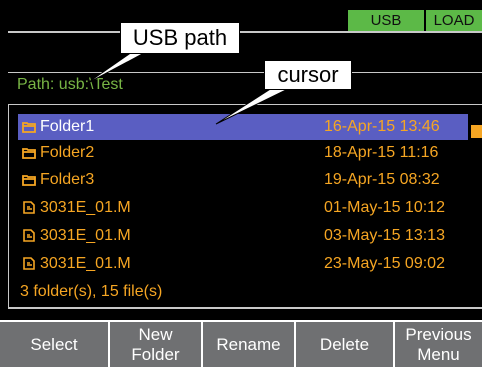 The width and height of the screenshot is (482, 367). I want to click on cursor-callout: cursor, so click(308, 75).